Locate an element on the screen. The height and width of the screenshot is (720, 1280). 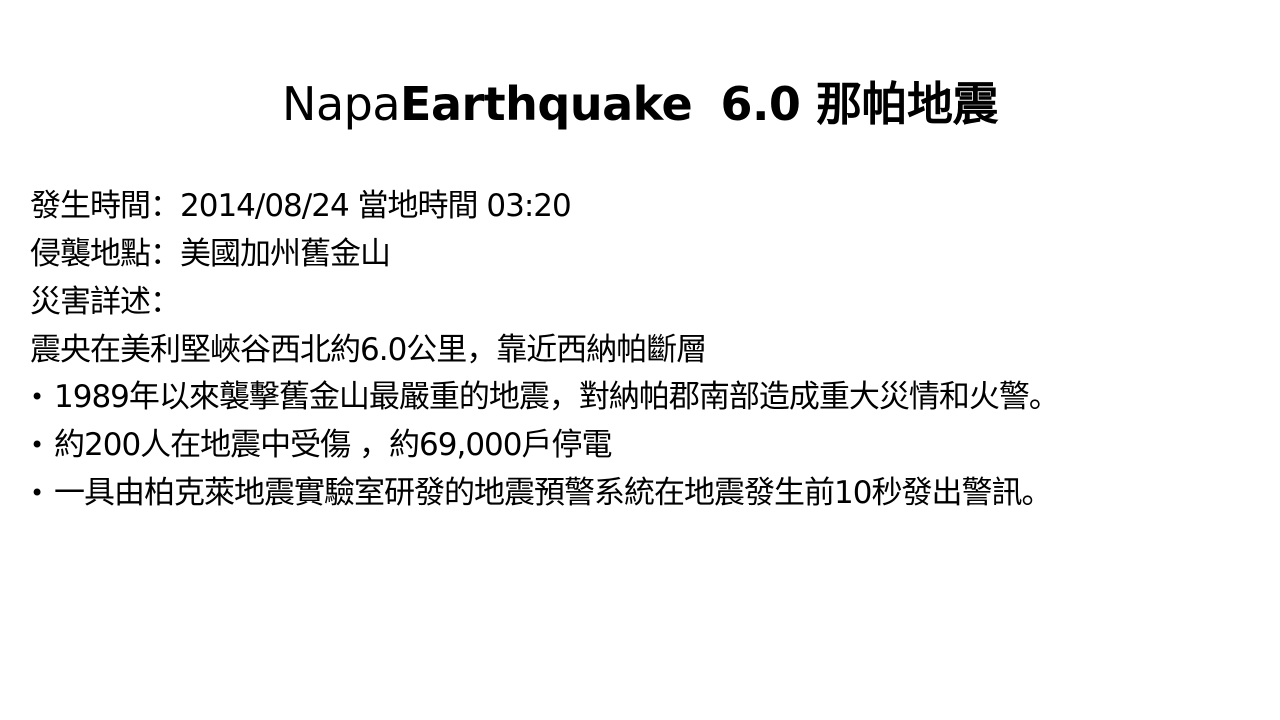
title-magnitude: 6.0 那帕地震 is located at coordinates (859, 104).